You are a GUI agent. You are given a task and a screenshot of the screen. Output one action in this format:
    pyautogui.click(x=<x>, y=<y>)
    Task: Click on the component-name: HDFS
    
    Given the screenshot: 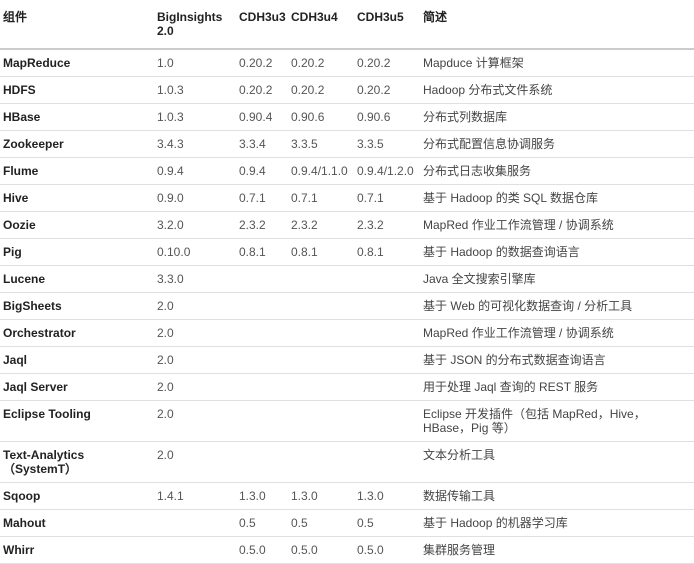 What is the action you would take?
    pyautogui.click(x=77, y=90)
    